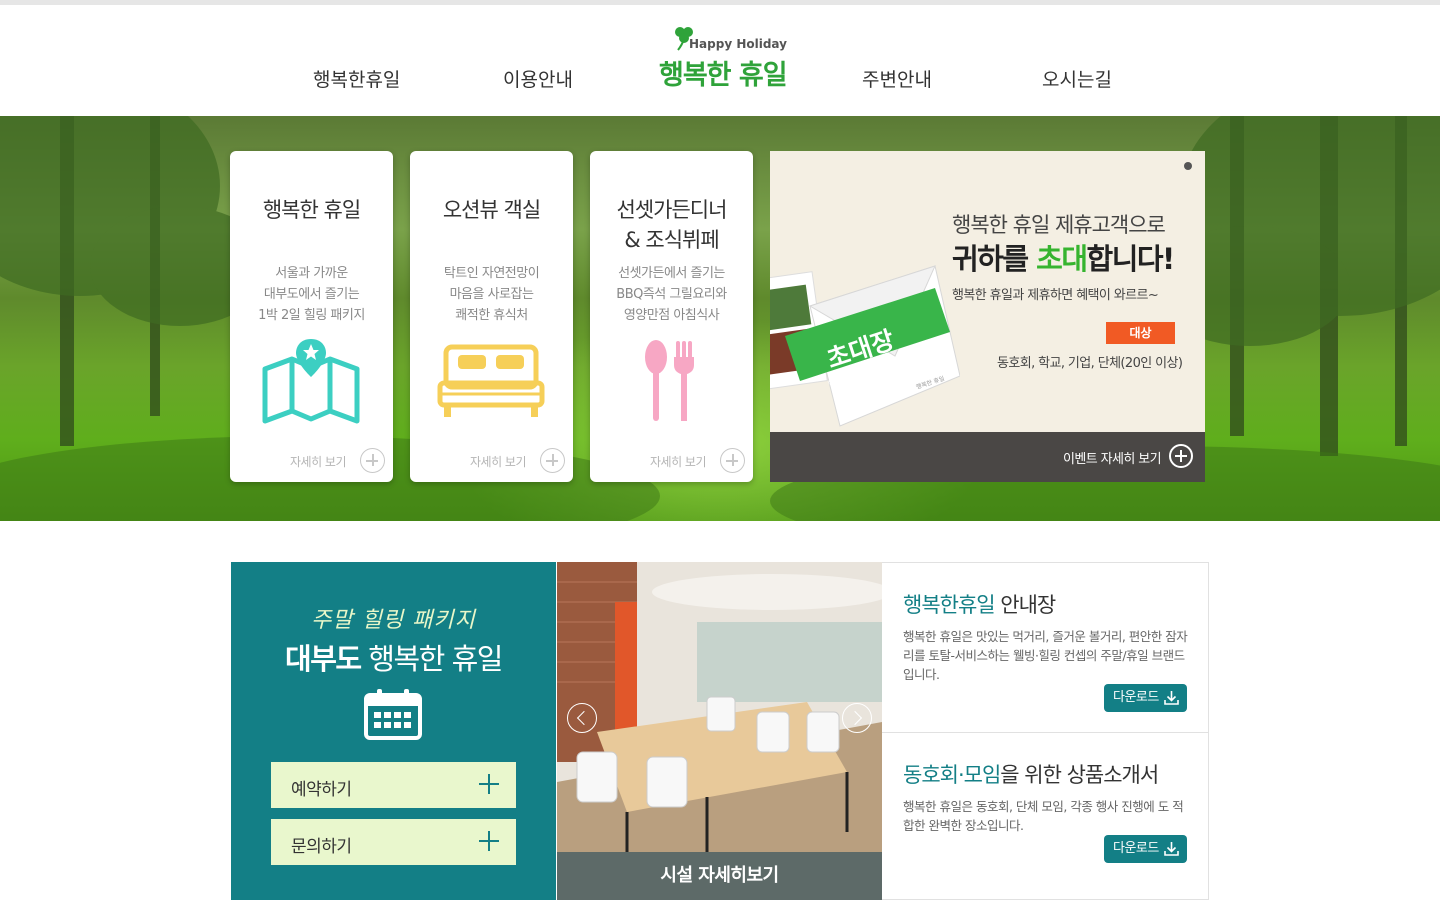 This screenshot has height=901, width=1440. Describe the element at coordinates (538, 78) in the screenshot. I see `nav-item-usage-guide: 이용안내` at that location.